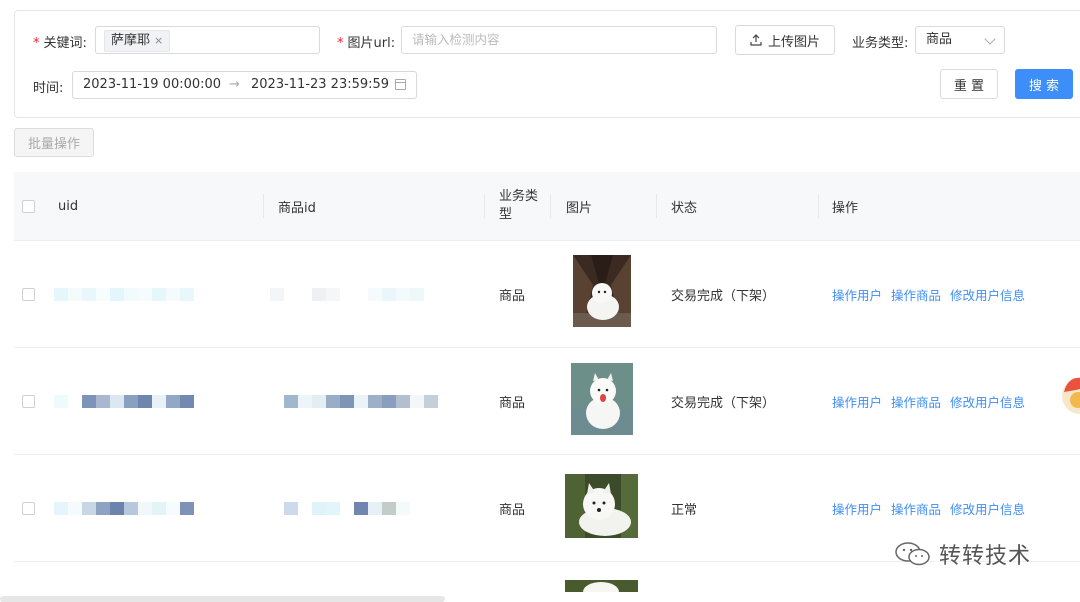 The width and height of the screenshot is (1080, 602). What do you see at coordinates (559, 40) in the screenshot?
I see `image-url-input: 请输入检测内容` at bounding box center [559, 40].